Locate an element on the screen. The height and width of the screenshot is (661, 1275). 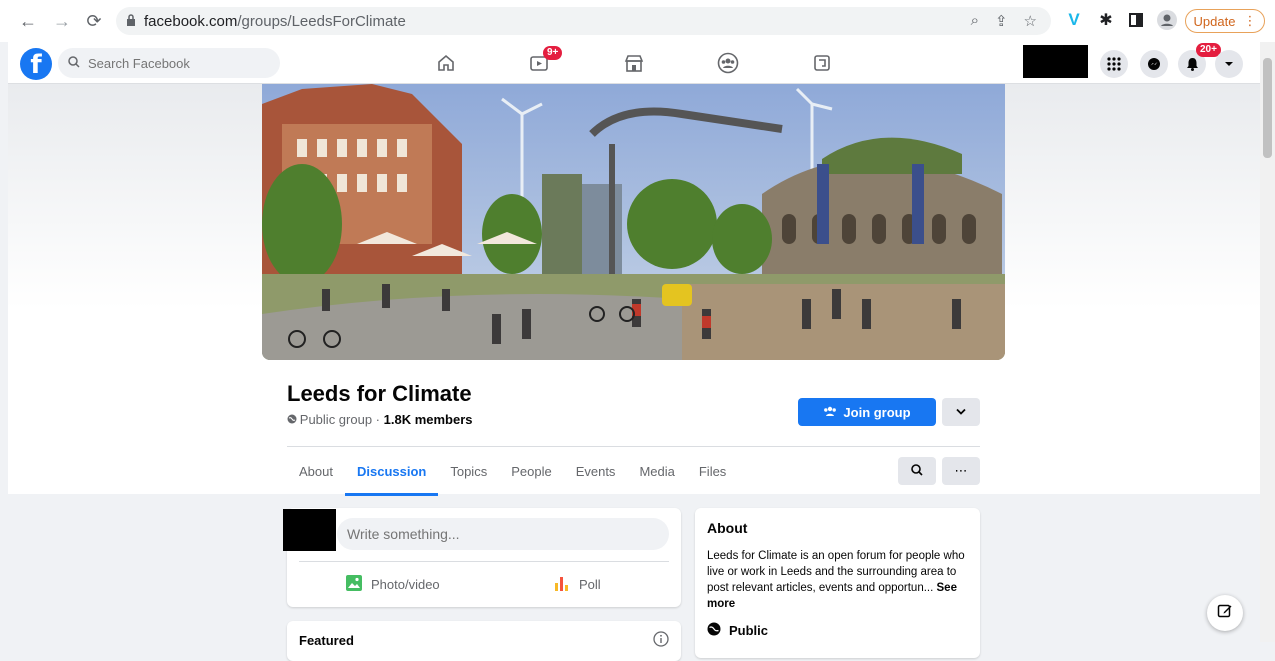
update-label: Update is located at coordinates (1214, 21).